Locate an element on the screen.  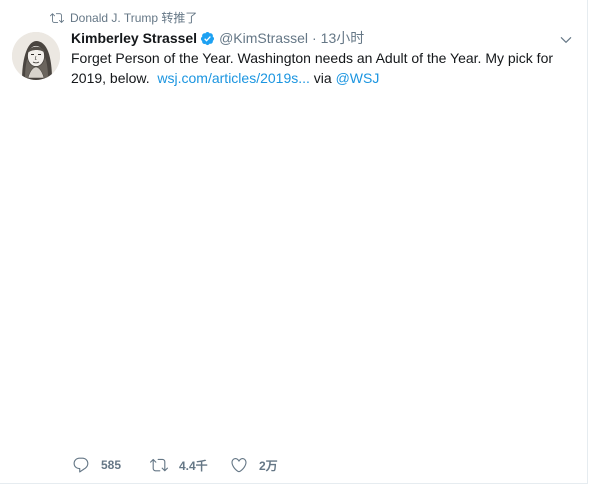
reply-count: 585 is located at coordinates (111, 465).